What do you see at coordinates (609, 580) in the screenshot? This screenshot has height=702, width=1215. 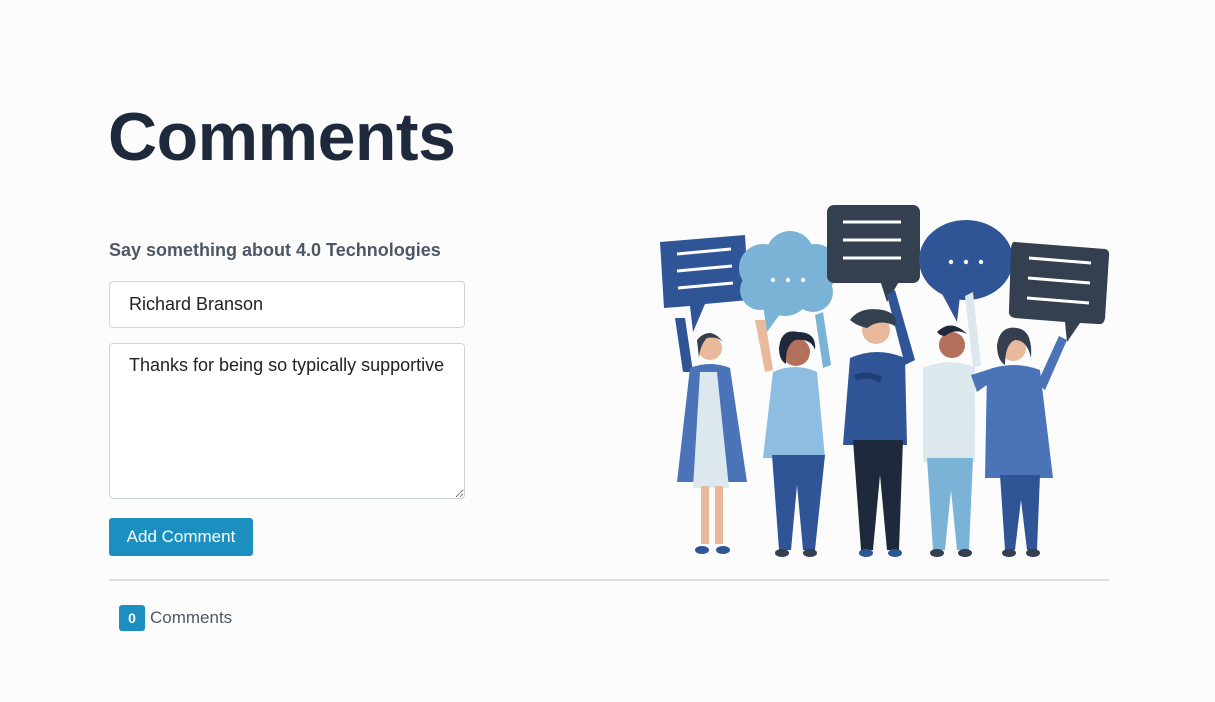 I see `divider` at bounding box center [609, 580].